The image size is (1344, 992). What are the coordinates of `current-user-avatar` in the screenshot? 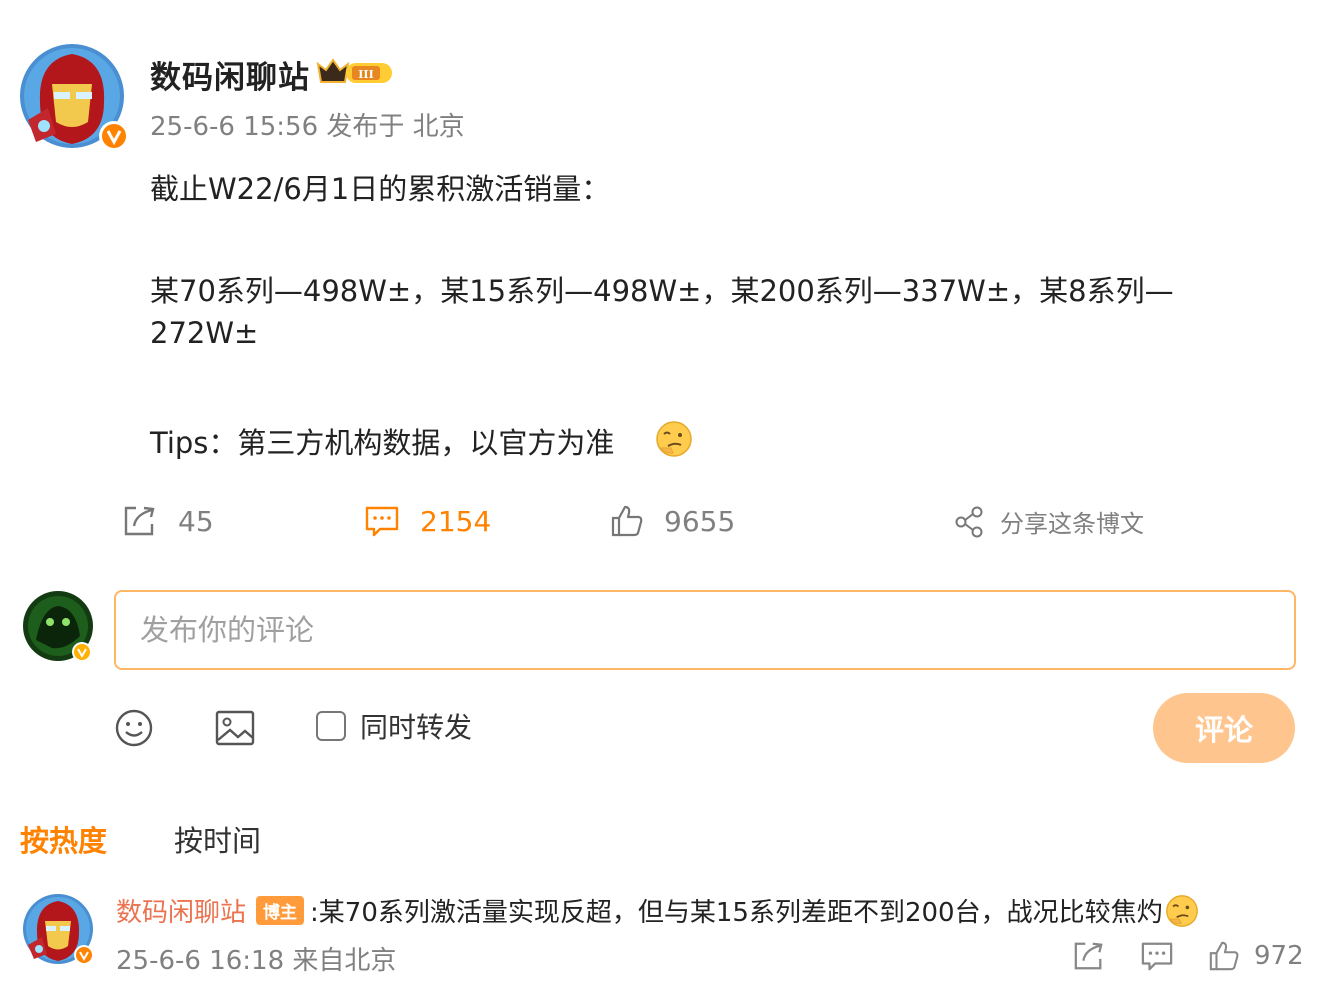 It's located at (58, 626).